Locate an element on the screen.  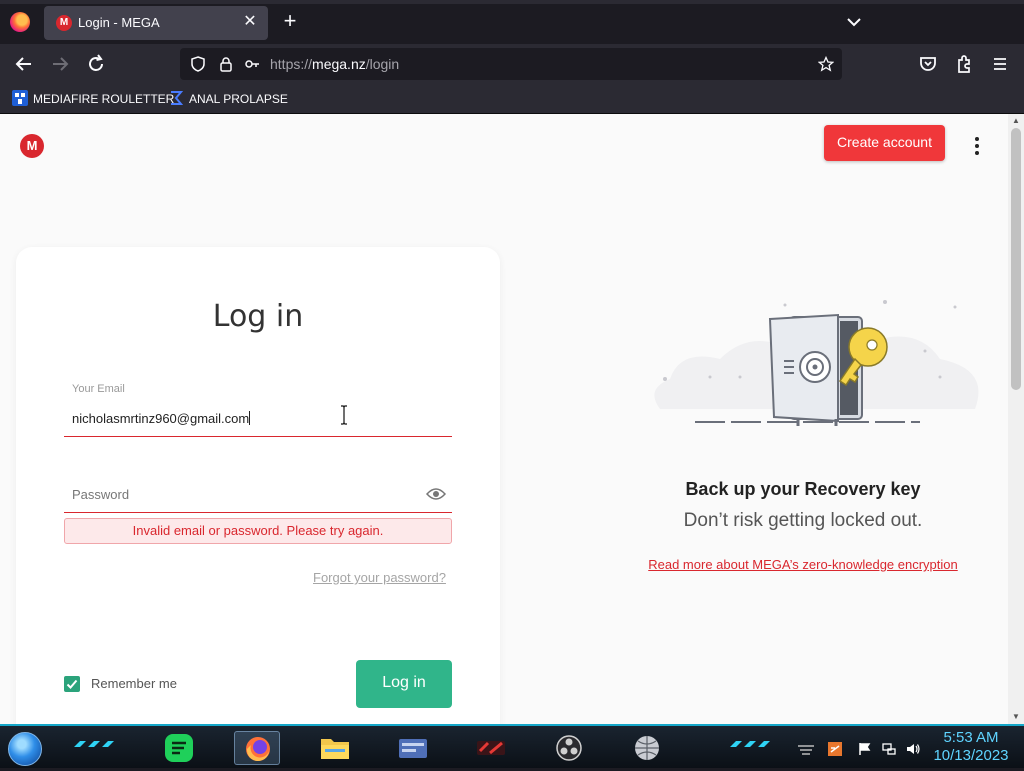
taskbar-app-firefox is located at coordinates (257, 748).